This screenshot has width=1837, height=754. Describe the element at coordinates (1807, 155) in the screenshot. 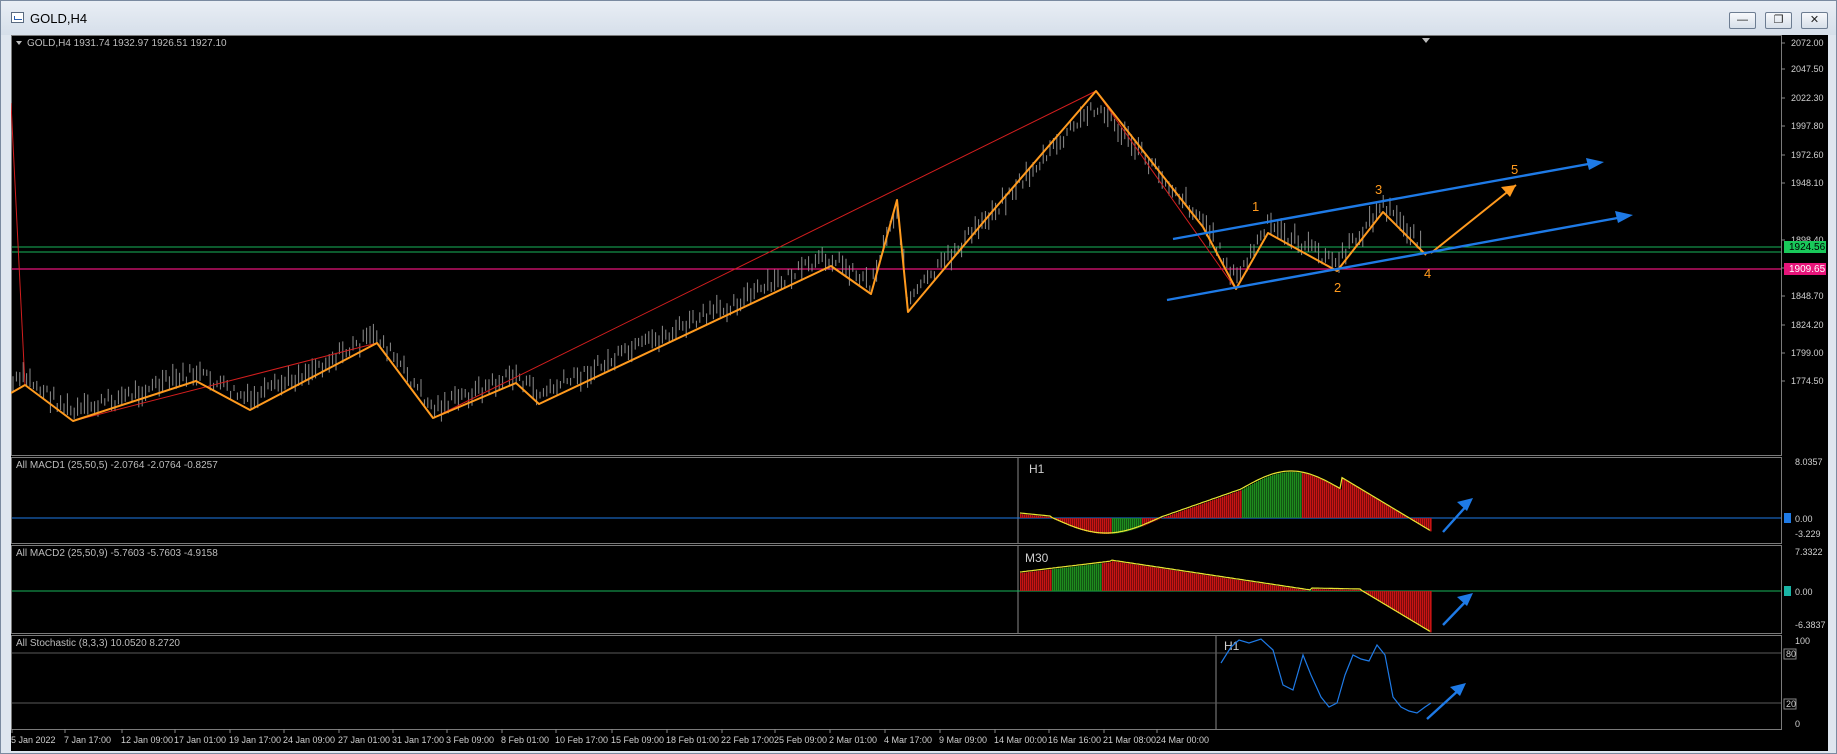

I see `price-label: 1972.60` at that location.